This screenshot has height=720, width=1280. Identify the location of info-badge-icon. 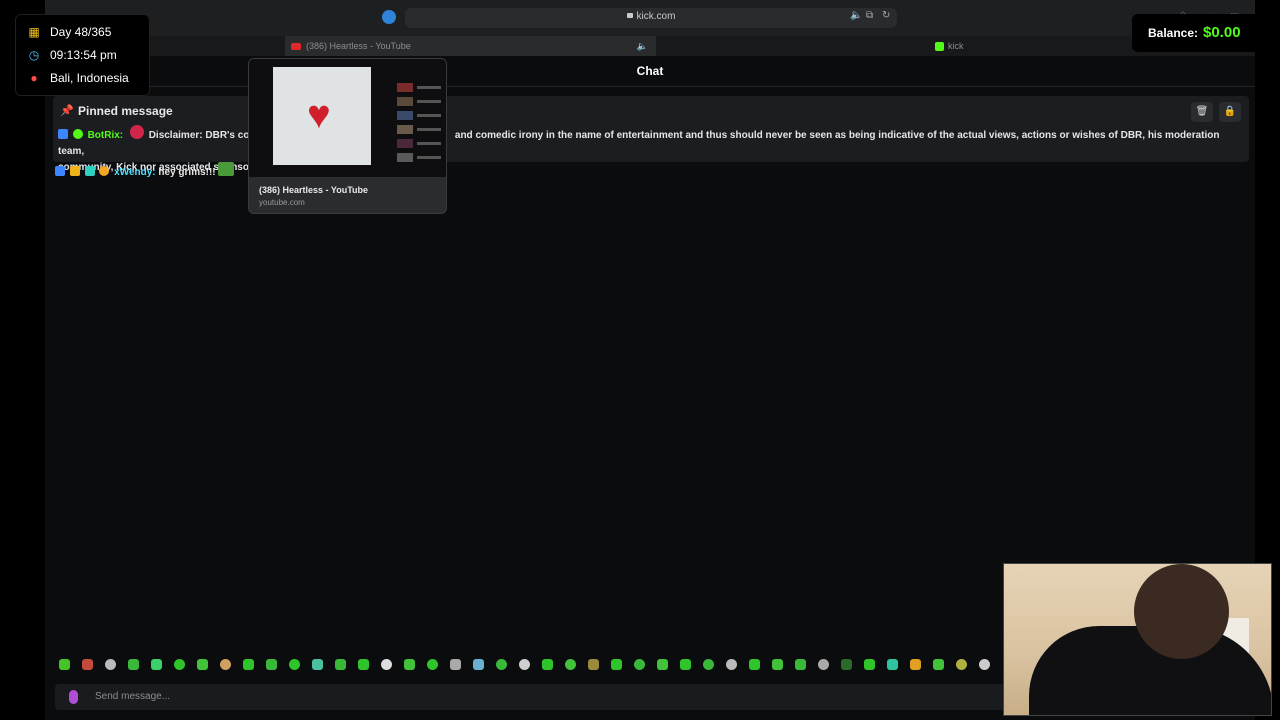
(104, 171).